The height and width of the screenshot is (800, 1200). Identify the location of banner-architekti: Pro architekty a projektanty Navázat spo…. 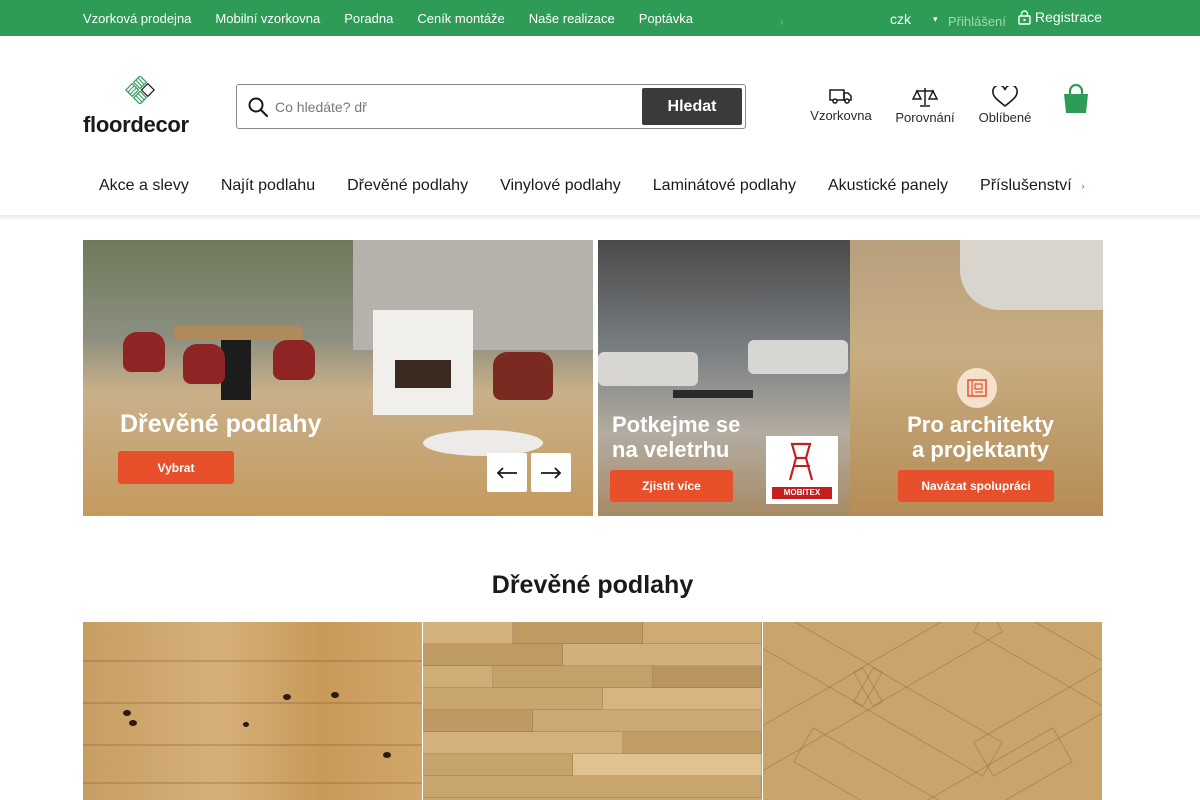
(976, 378).